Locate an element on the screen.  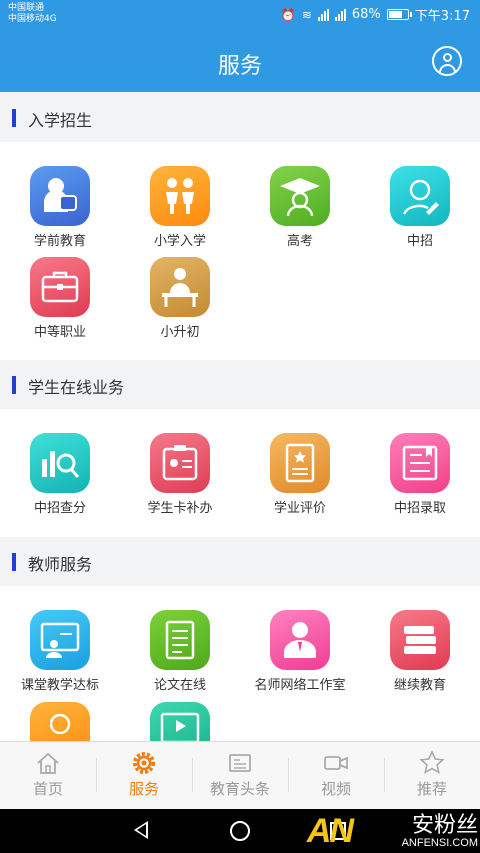
tab-label: 服务 is located at coordinates (143, 789).